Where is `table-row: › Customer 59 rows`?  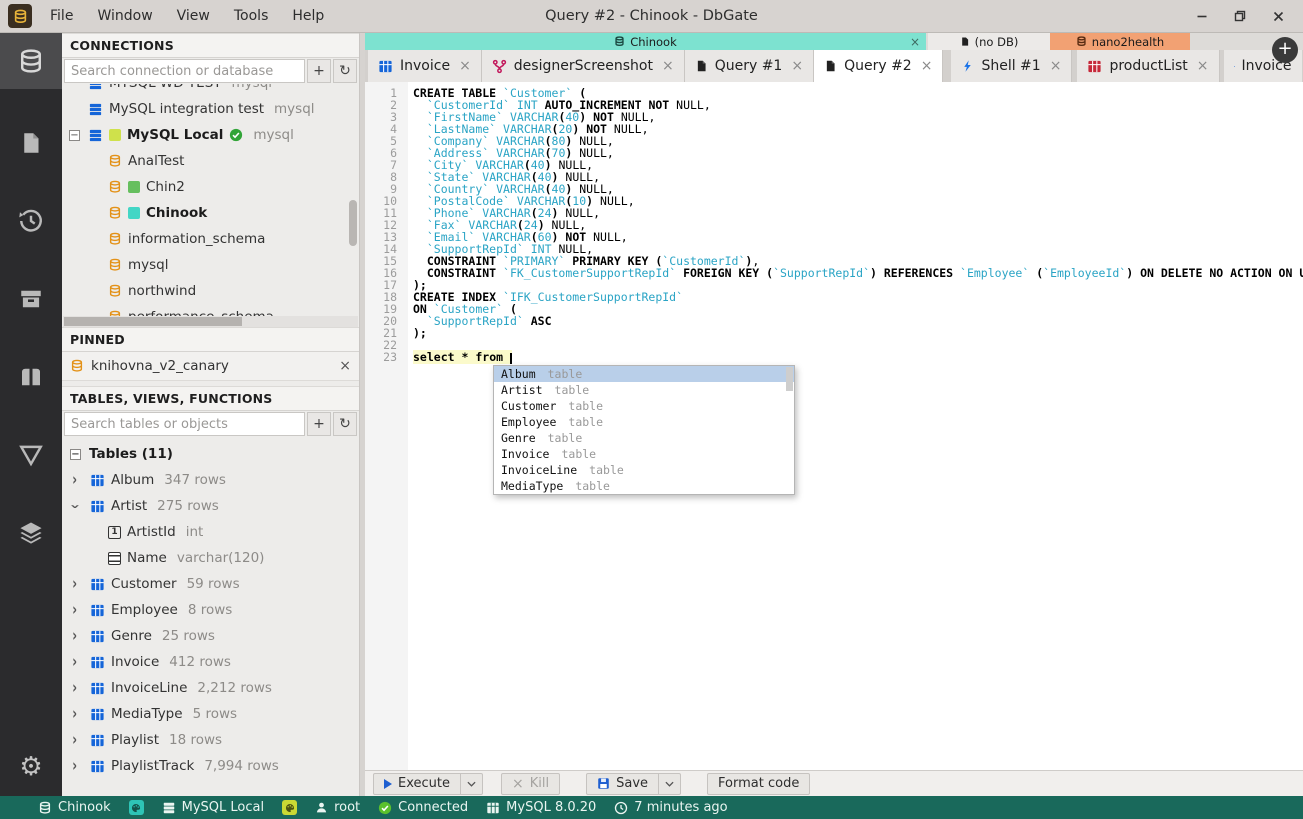 table-row: › Customer 59 rows is located at coordinates (210, 584).